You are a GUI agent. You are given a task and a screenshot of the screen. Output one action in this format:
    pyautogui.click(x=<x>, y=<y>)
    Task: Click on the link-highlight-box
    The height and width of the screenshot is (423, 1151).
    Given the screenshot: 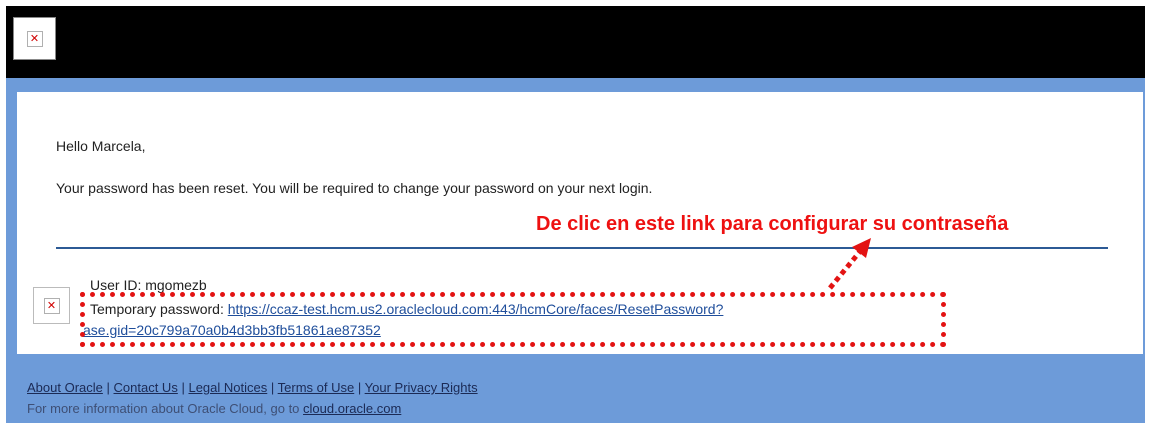 What is the action you would take?
    pyautogui.click(x=513, y=319)
    